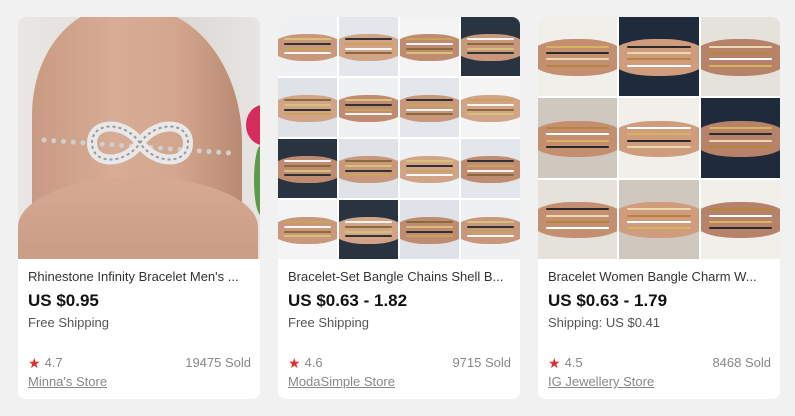  What do you see at coordinates (601, 381) in the screenshot?
I see `store-link: IG Jewellery Store` at bounding box center [601, 381].